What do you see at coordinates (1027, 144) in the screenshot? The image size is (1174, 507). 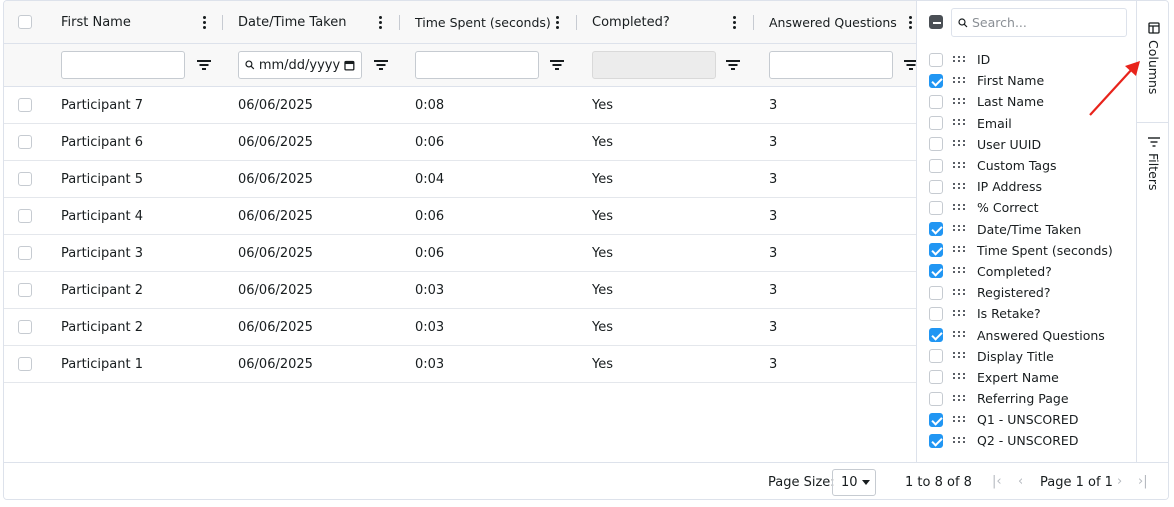 I see `column-list-item: User UUID` at bounding box center [1027, 144].